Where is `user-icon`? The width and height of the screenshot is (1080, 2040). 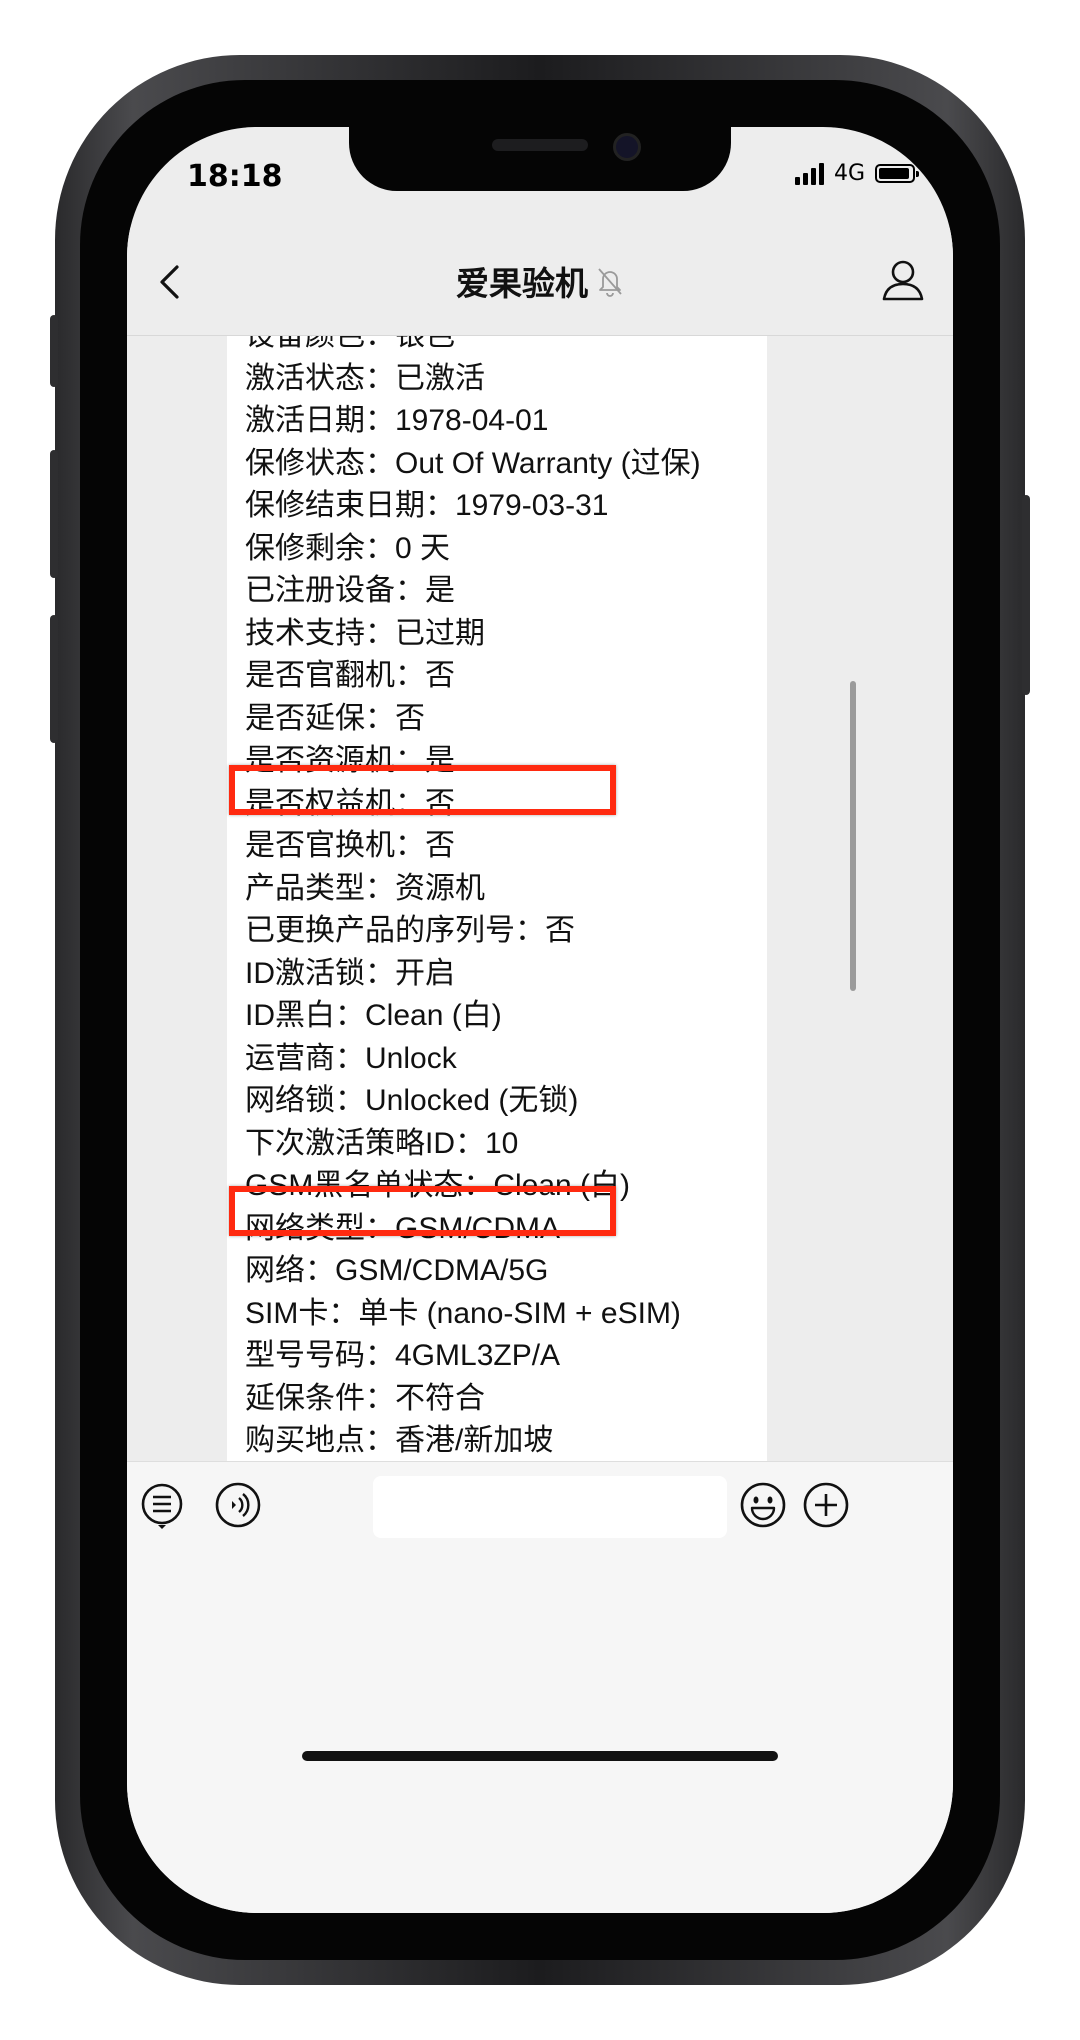
user-icon is located at coordinates (903, 280).